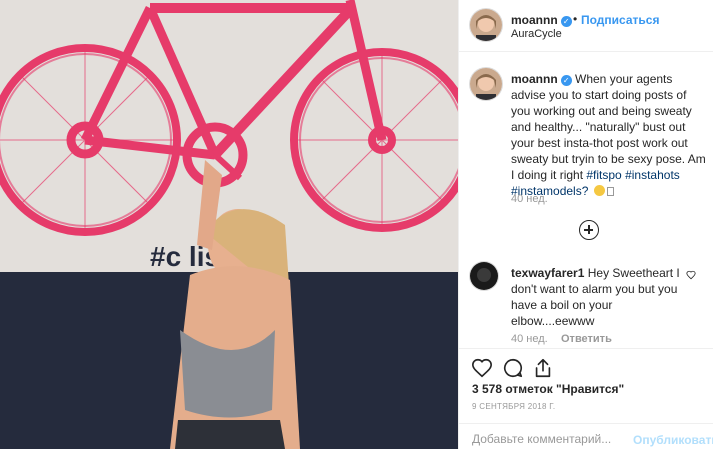 This screenshot has height=449, width=713. What do you see at coordinates (586, 339) in the screenshot?
I see `reply-button: Ответить` at bounding box center [586, 339].